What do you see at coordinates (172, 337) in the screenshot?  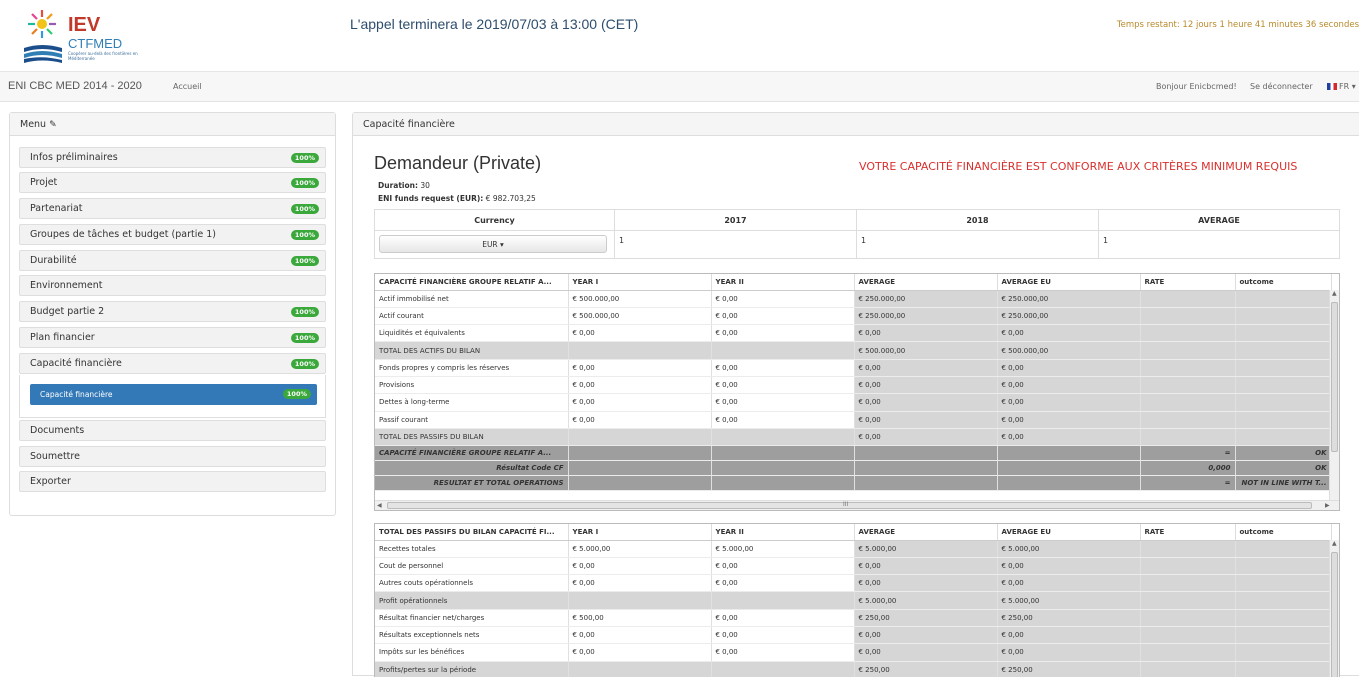 I see `menu-item-7: Plan financier 100%` at bounding box center [172, 337].